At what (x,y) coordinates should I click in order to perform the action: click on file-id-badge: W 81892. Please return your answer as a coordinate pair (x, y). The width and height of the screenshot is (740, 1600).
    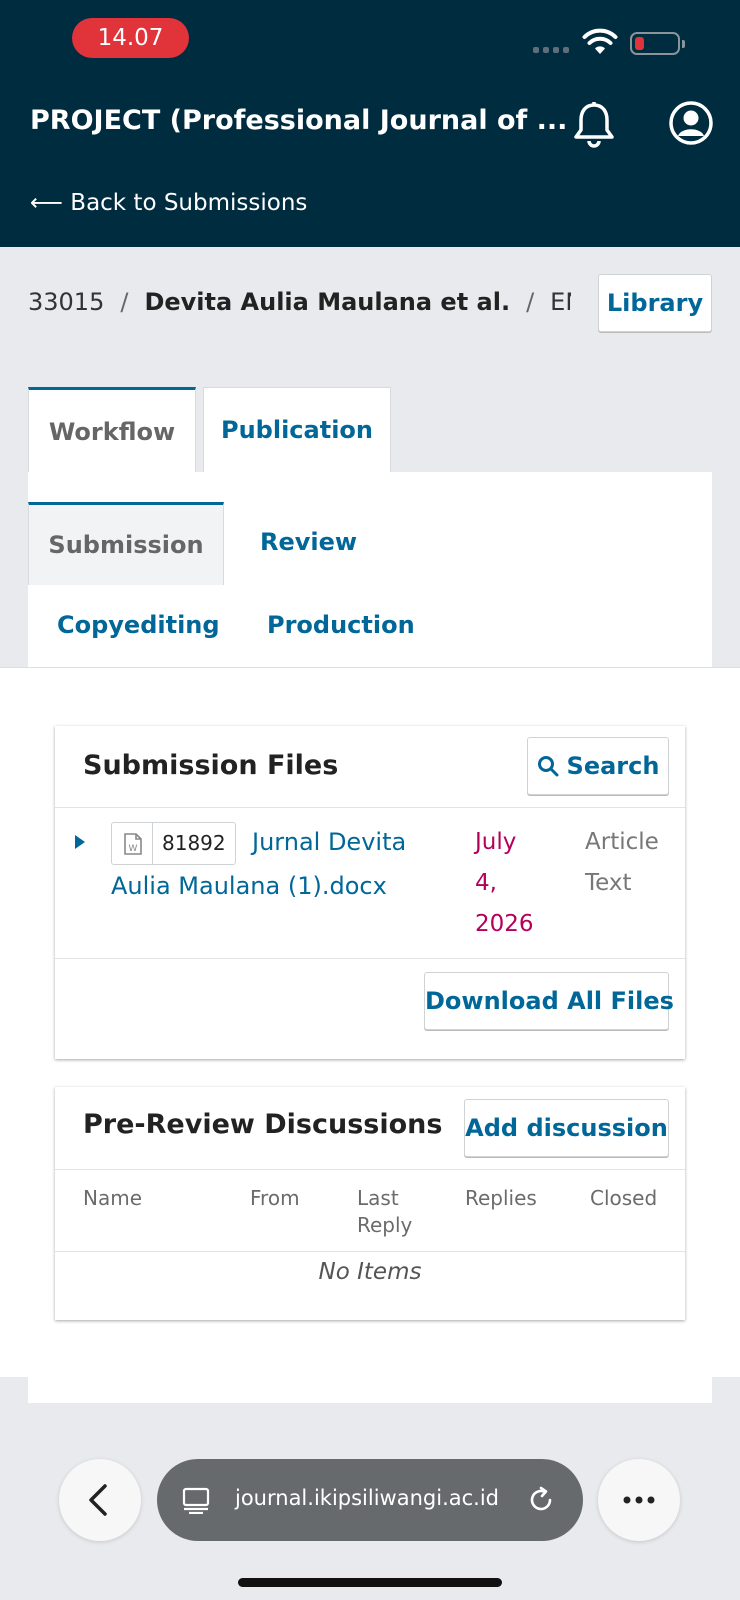
    Looking at the image, I should click on (173, 843).